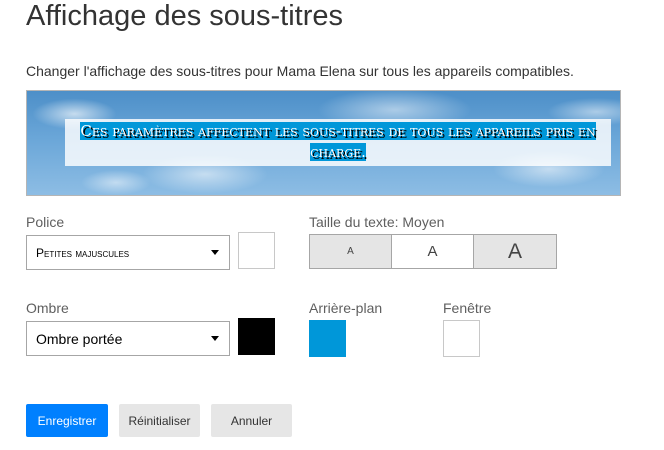 The width and height of the screenshot is (664, 450). I want to click on window-color-swatch, so click(461, 338).